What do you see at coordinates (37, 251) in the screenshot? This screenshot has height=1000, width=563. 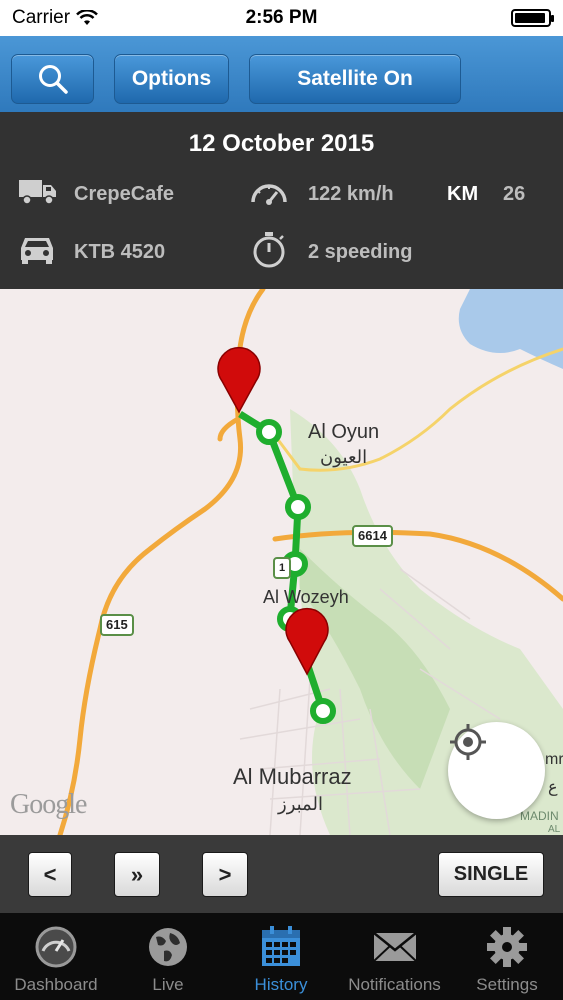 I see `car-icon` at bounding box center [37, 251].